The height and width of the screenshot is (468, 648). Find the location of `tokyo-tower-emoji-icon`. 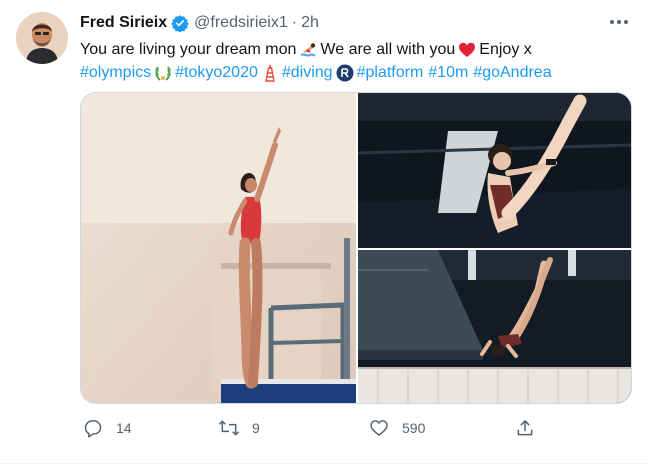

tokyo-tower-emoji-icon is located at coordinates (270, 73).